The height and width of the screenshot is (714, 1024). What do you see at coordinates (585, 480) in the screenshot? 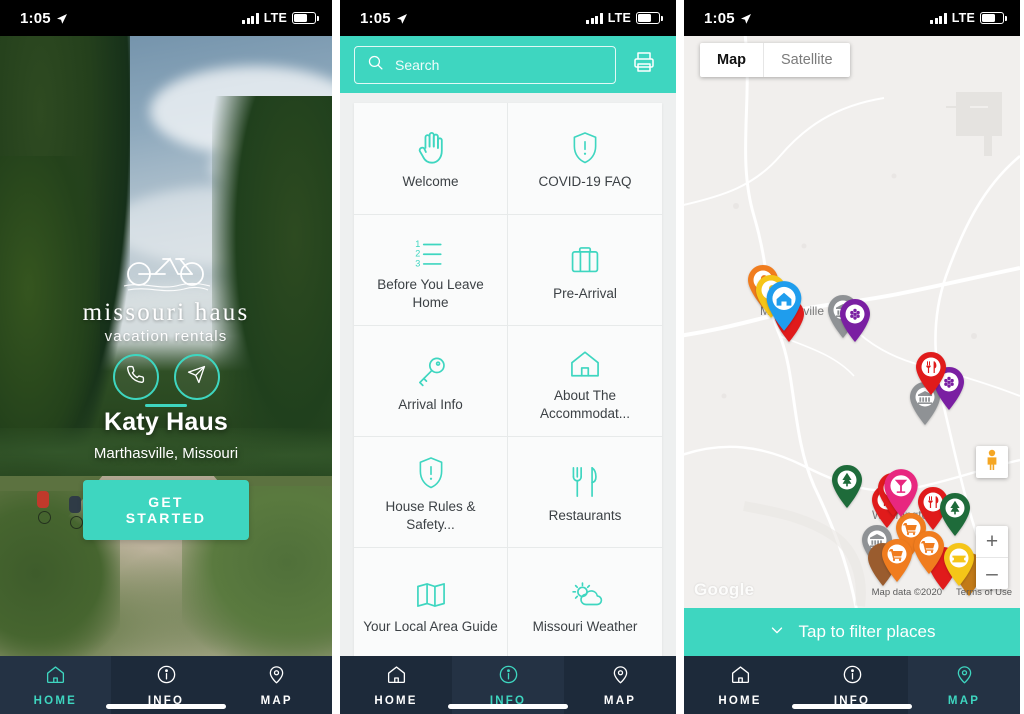
I see `fork-knife-icon` at bounding box center [585, 480].